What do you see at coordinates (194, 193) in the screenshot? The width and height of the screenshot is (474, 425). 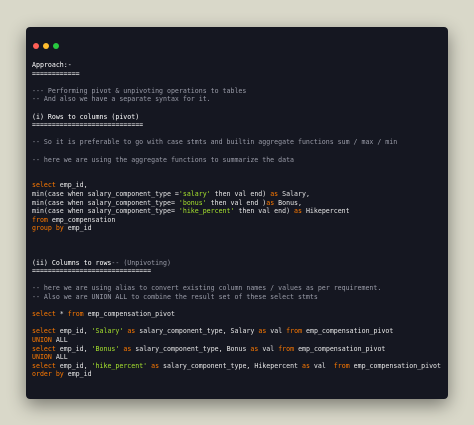 I see `code-token: 'salary'` at bounding box center [194, 193].